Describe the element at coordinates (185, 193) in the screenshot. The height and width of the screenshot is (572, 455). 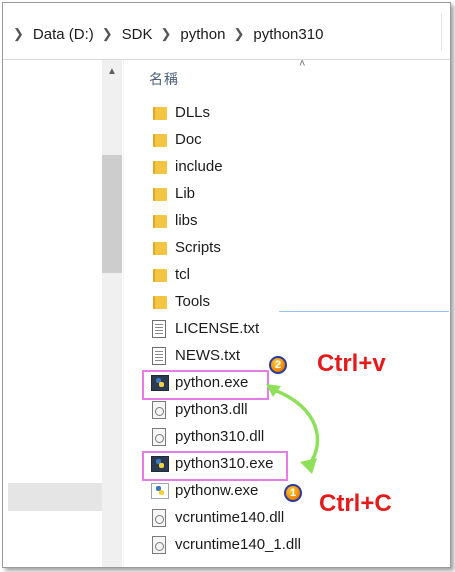
I see `file-name: Lib` at that location.